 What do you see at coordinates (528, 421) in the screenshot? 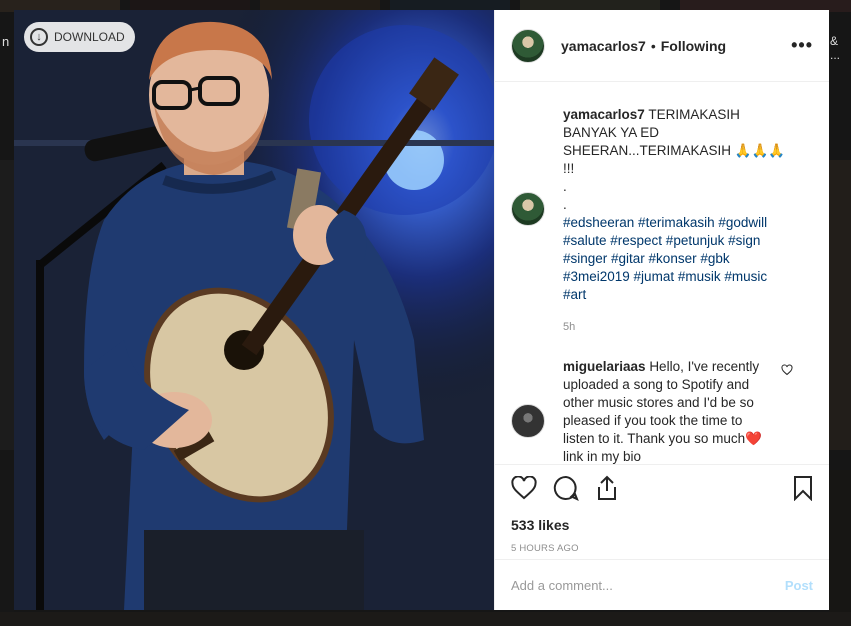
I see `commenter-avatar` at bounding box center [528, 421].